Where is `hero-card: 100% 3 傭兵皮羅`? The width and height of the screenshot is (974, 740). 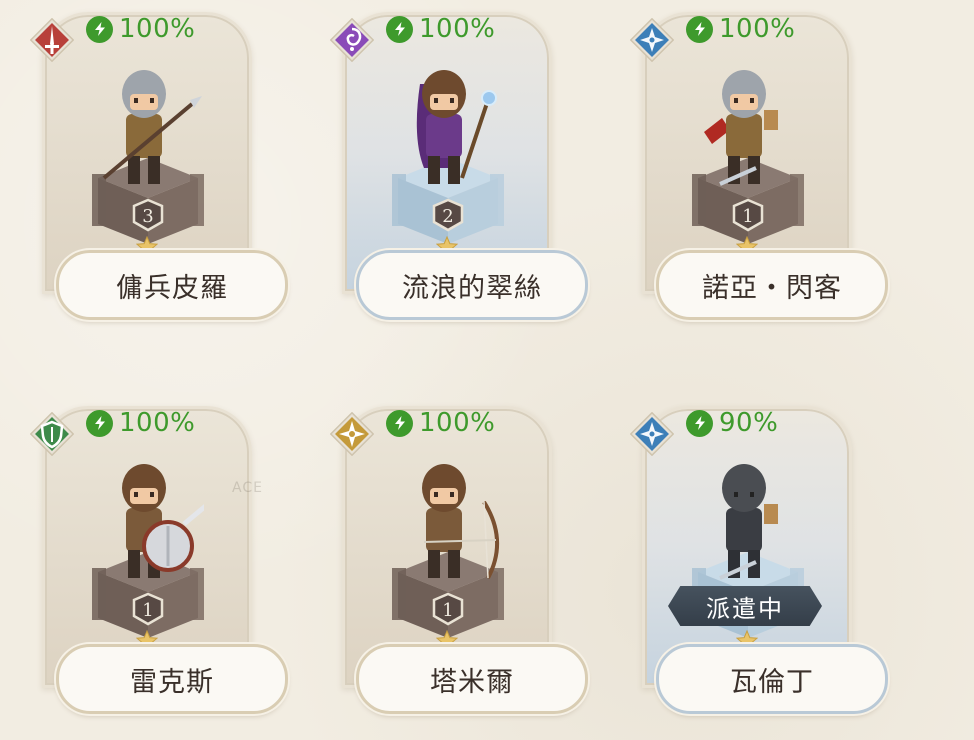
hero-card: 100% 3 傭兵皮羅 is located at coordinates (158, 164).